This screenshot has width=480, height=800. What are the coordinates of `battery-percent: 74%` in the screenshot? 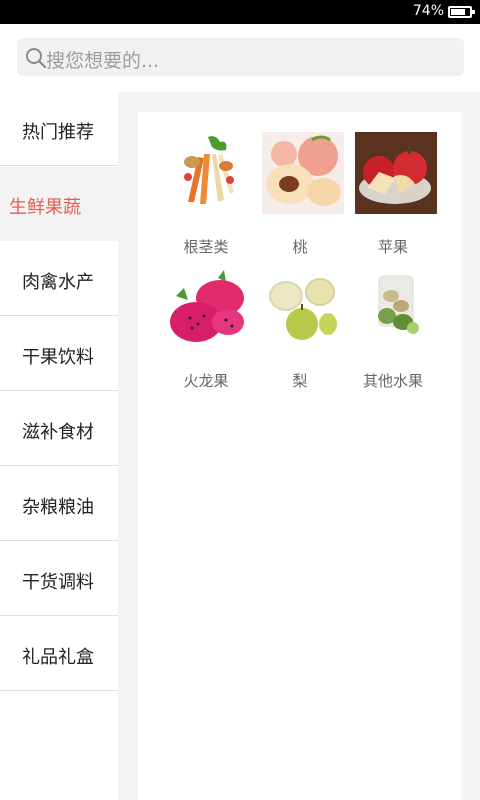 It's located at (428, 11).